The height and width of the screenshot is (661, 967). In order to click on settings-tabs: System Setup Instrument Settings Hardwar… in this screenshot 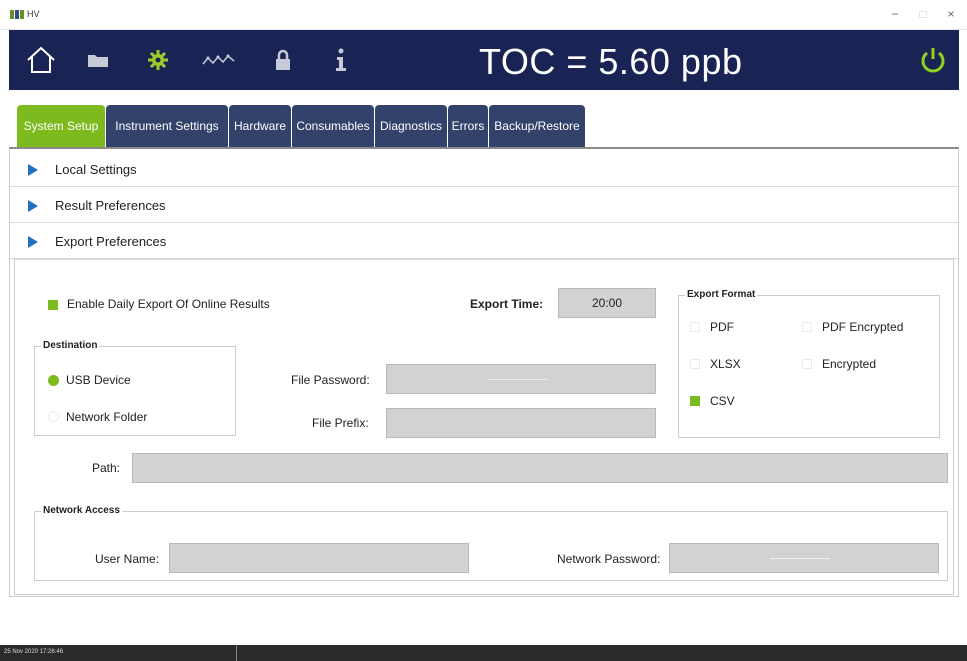, I will do `click(301, 126)`.